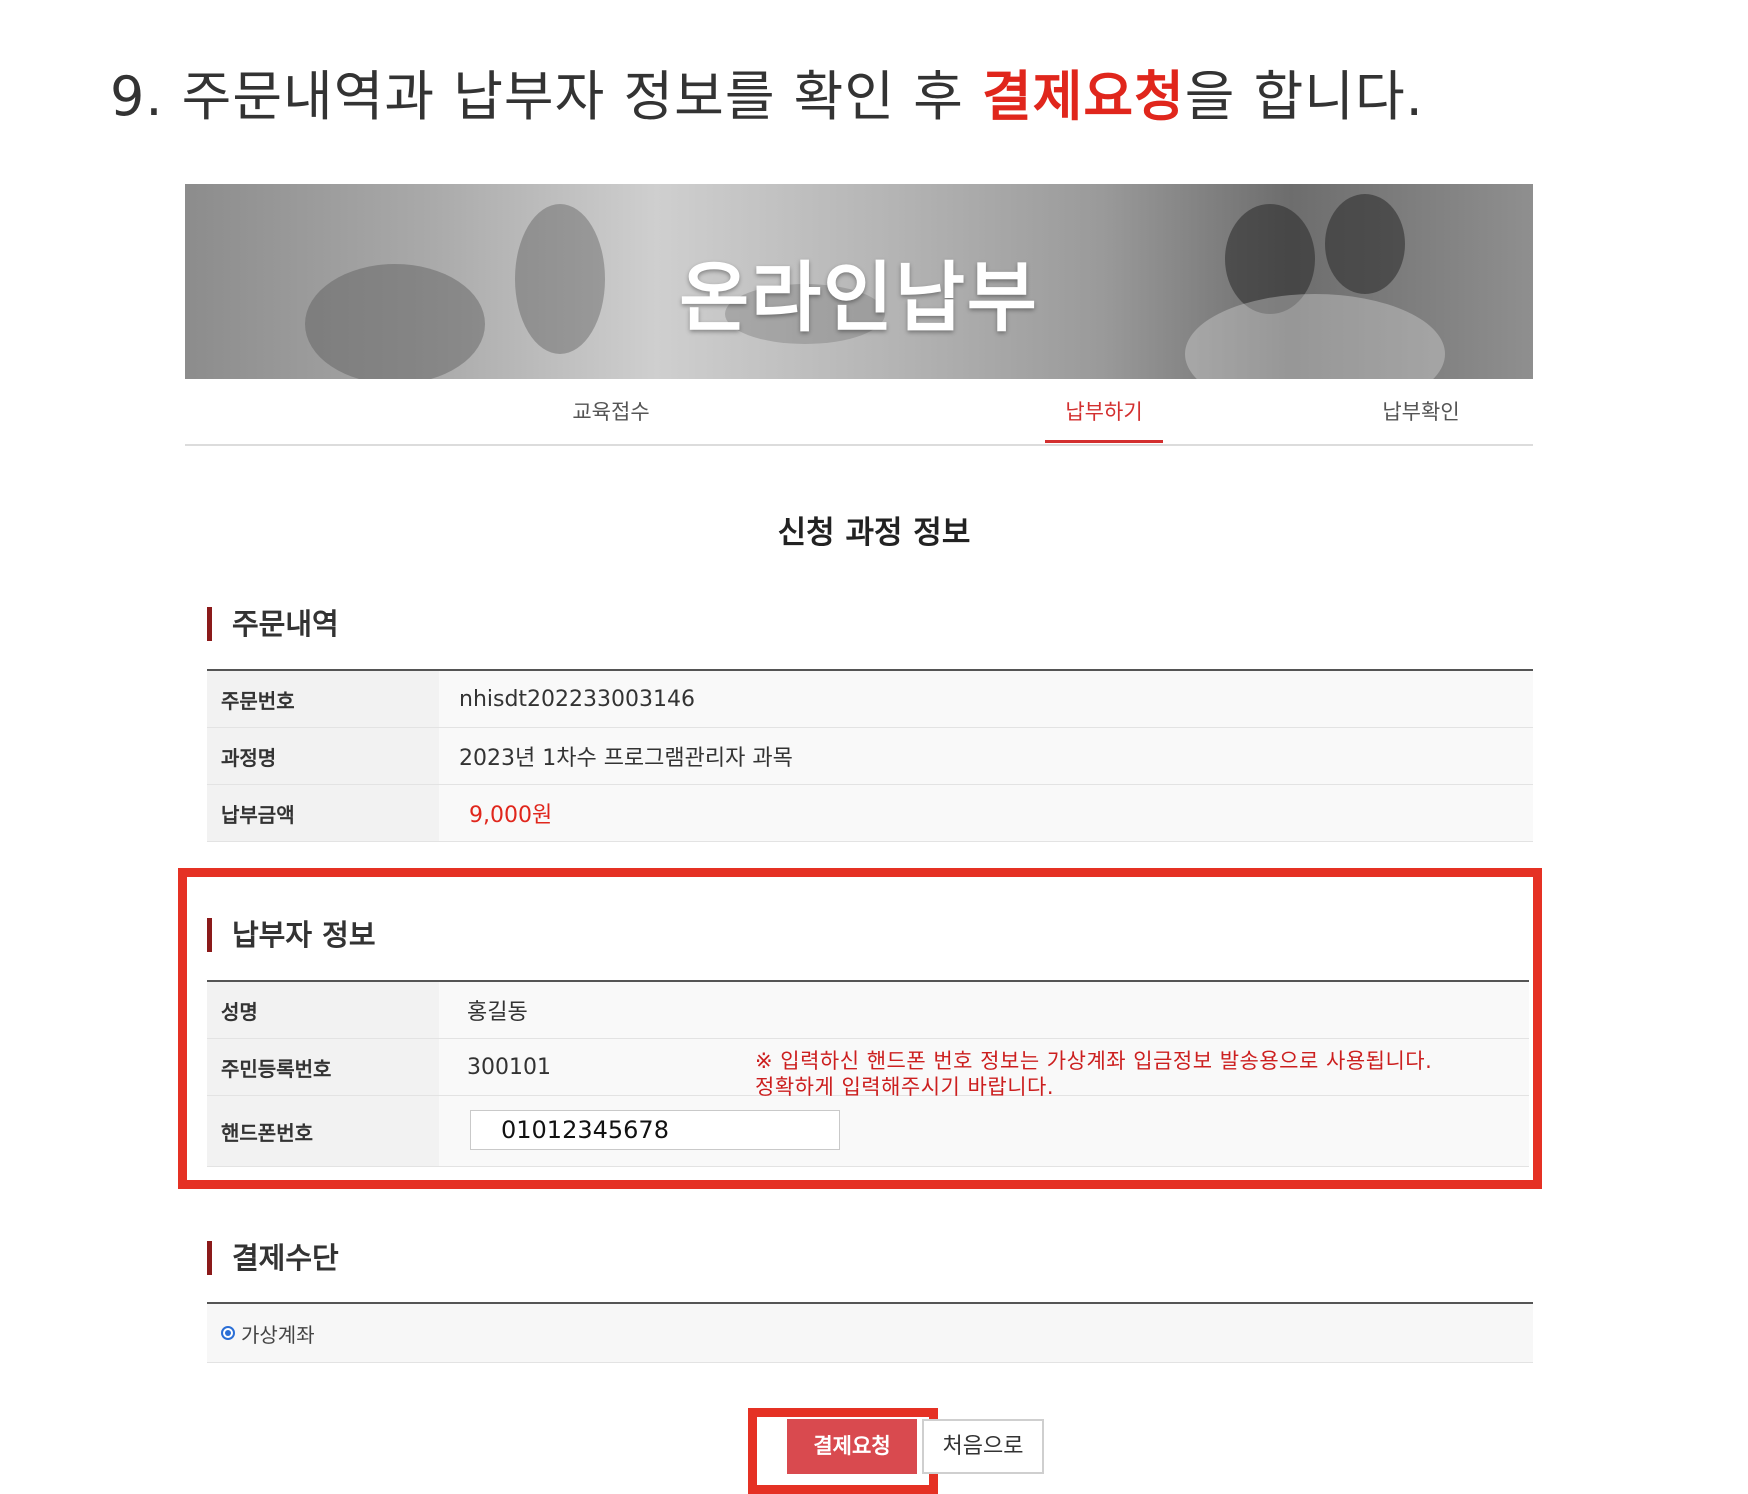 The image size is (1748, 1494). What do you see at coordinates (323, 813) in the screenshot?
I see `payment-amount-label: 납부금액` at bounding box center [323, 813].